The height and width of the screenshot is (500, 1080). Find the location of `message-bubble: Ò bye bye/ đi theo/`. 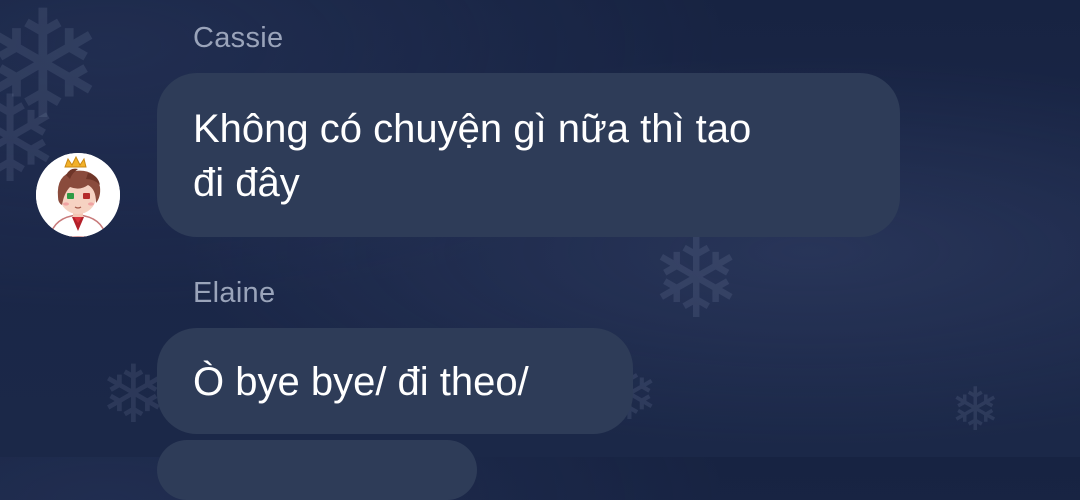

message-bubble: Ò bye bye/ đi theo/ is located at coordinates (395, 381).